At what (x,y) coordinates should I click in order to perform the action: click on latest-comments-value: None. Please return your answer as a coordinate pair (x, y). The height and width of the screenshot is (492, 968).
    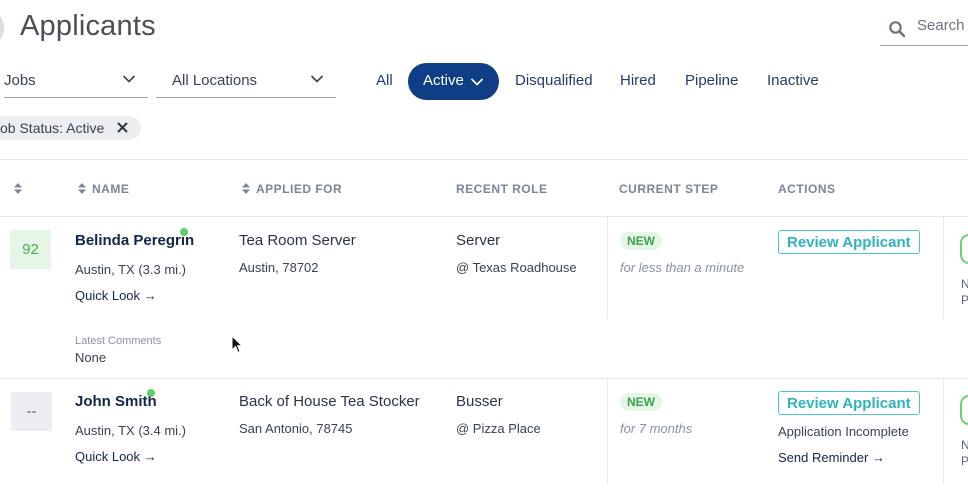
    Looking at the image, I should click on (91, 357).